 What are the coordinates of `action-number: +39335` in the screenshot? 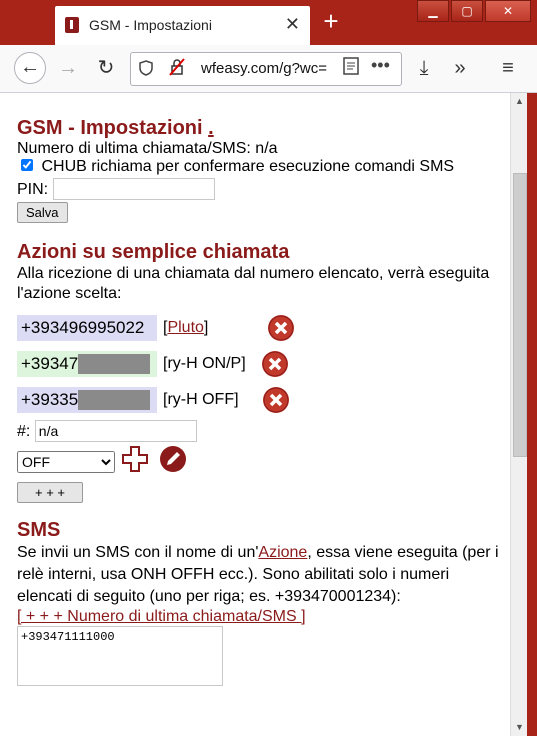 It's located at (87, 400).